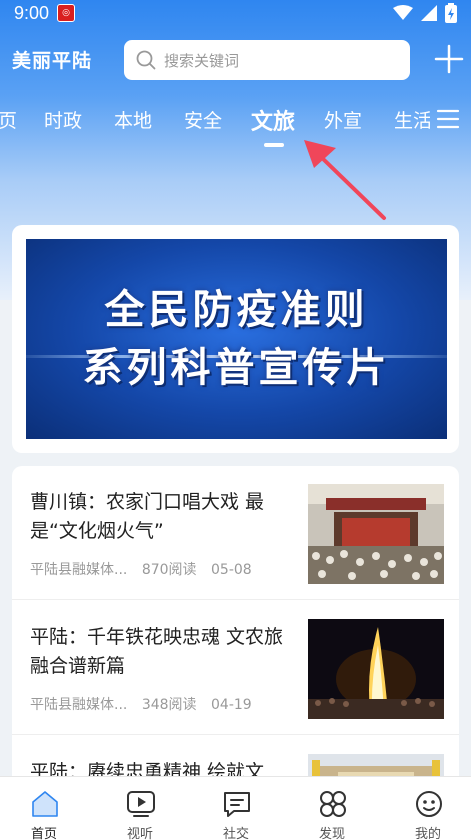 The height and width of the screenshot is (840, 471). Describe the element at coordinates (141, 804) in the screenshot. I see `video-icon` at that location.